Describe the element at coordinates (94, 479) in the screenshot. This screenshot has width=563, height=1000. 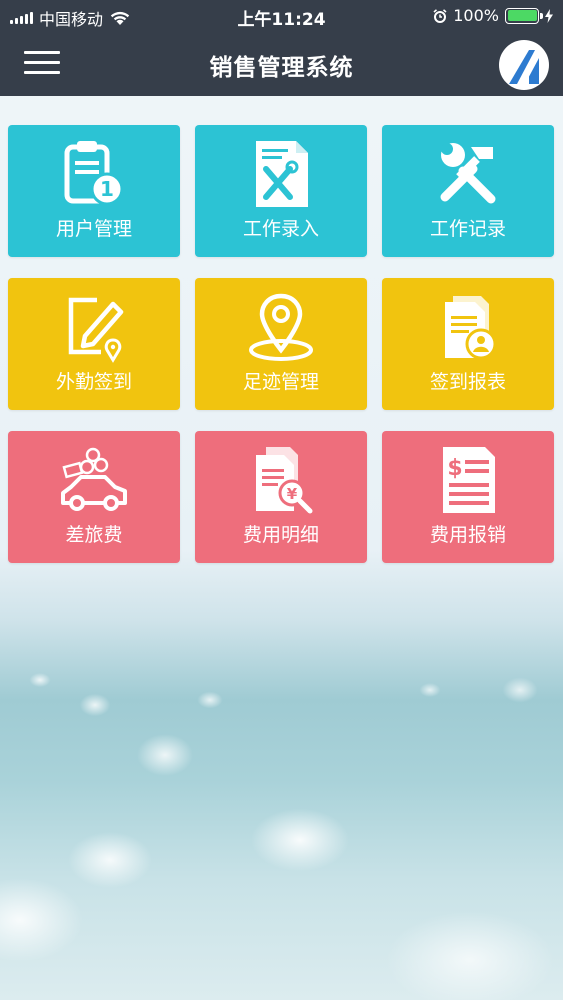
I see `car-money-icon` at that location.